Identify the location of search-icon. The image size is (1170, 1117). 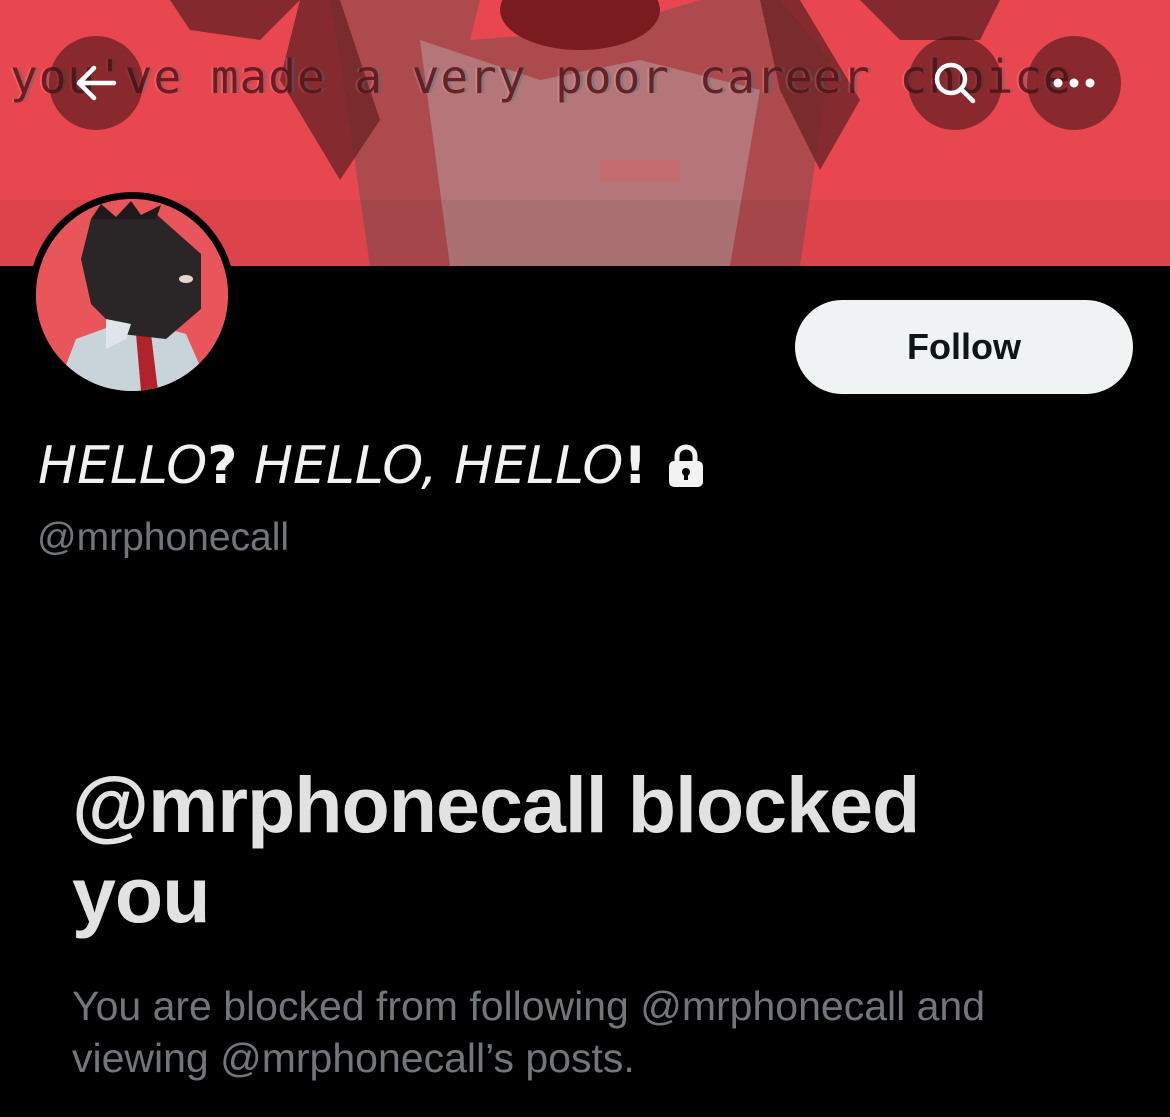
(955, 83).